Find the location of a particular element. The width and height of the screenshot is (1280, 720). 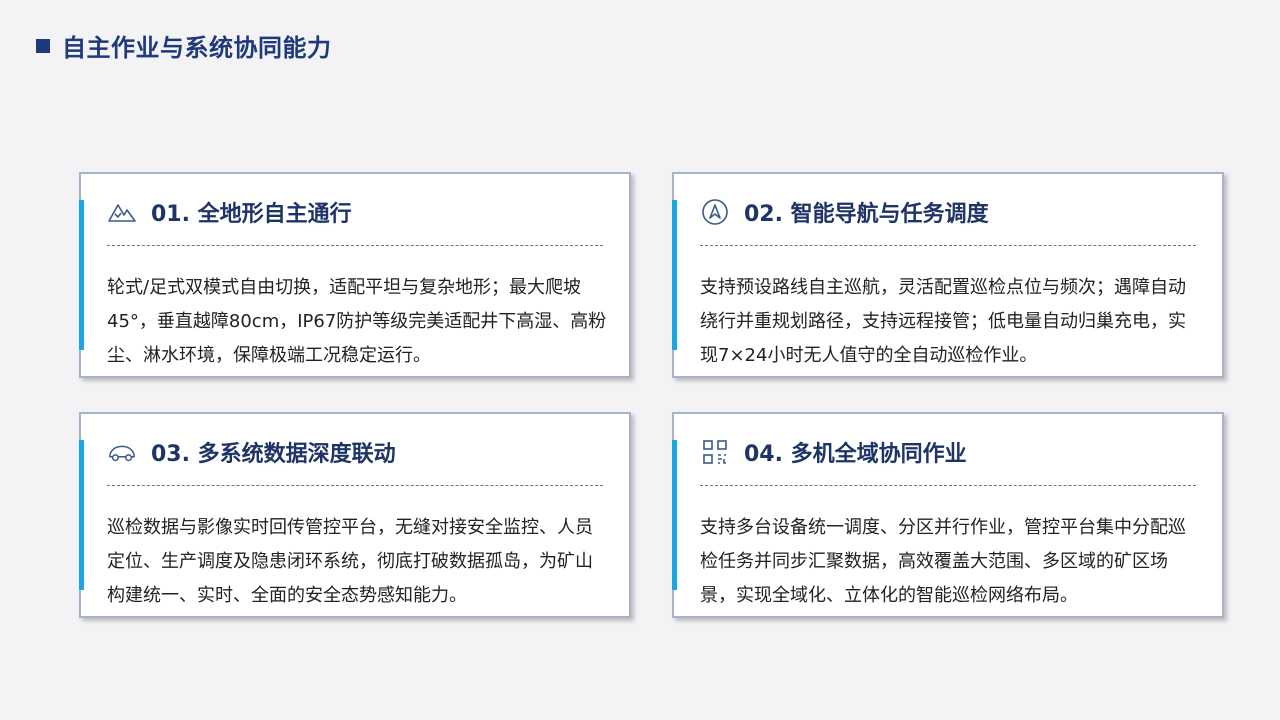

navigation-icon is located at coordinates (715, 212).